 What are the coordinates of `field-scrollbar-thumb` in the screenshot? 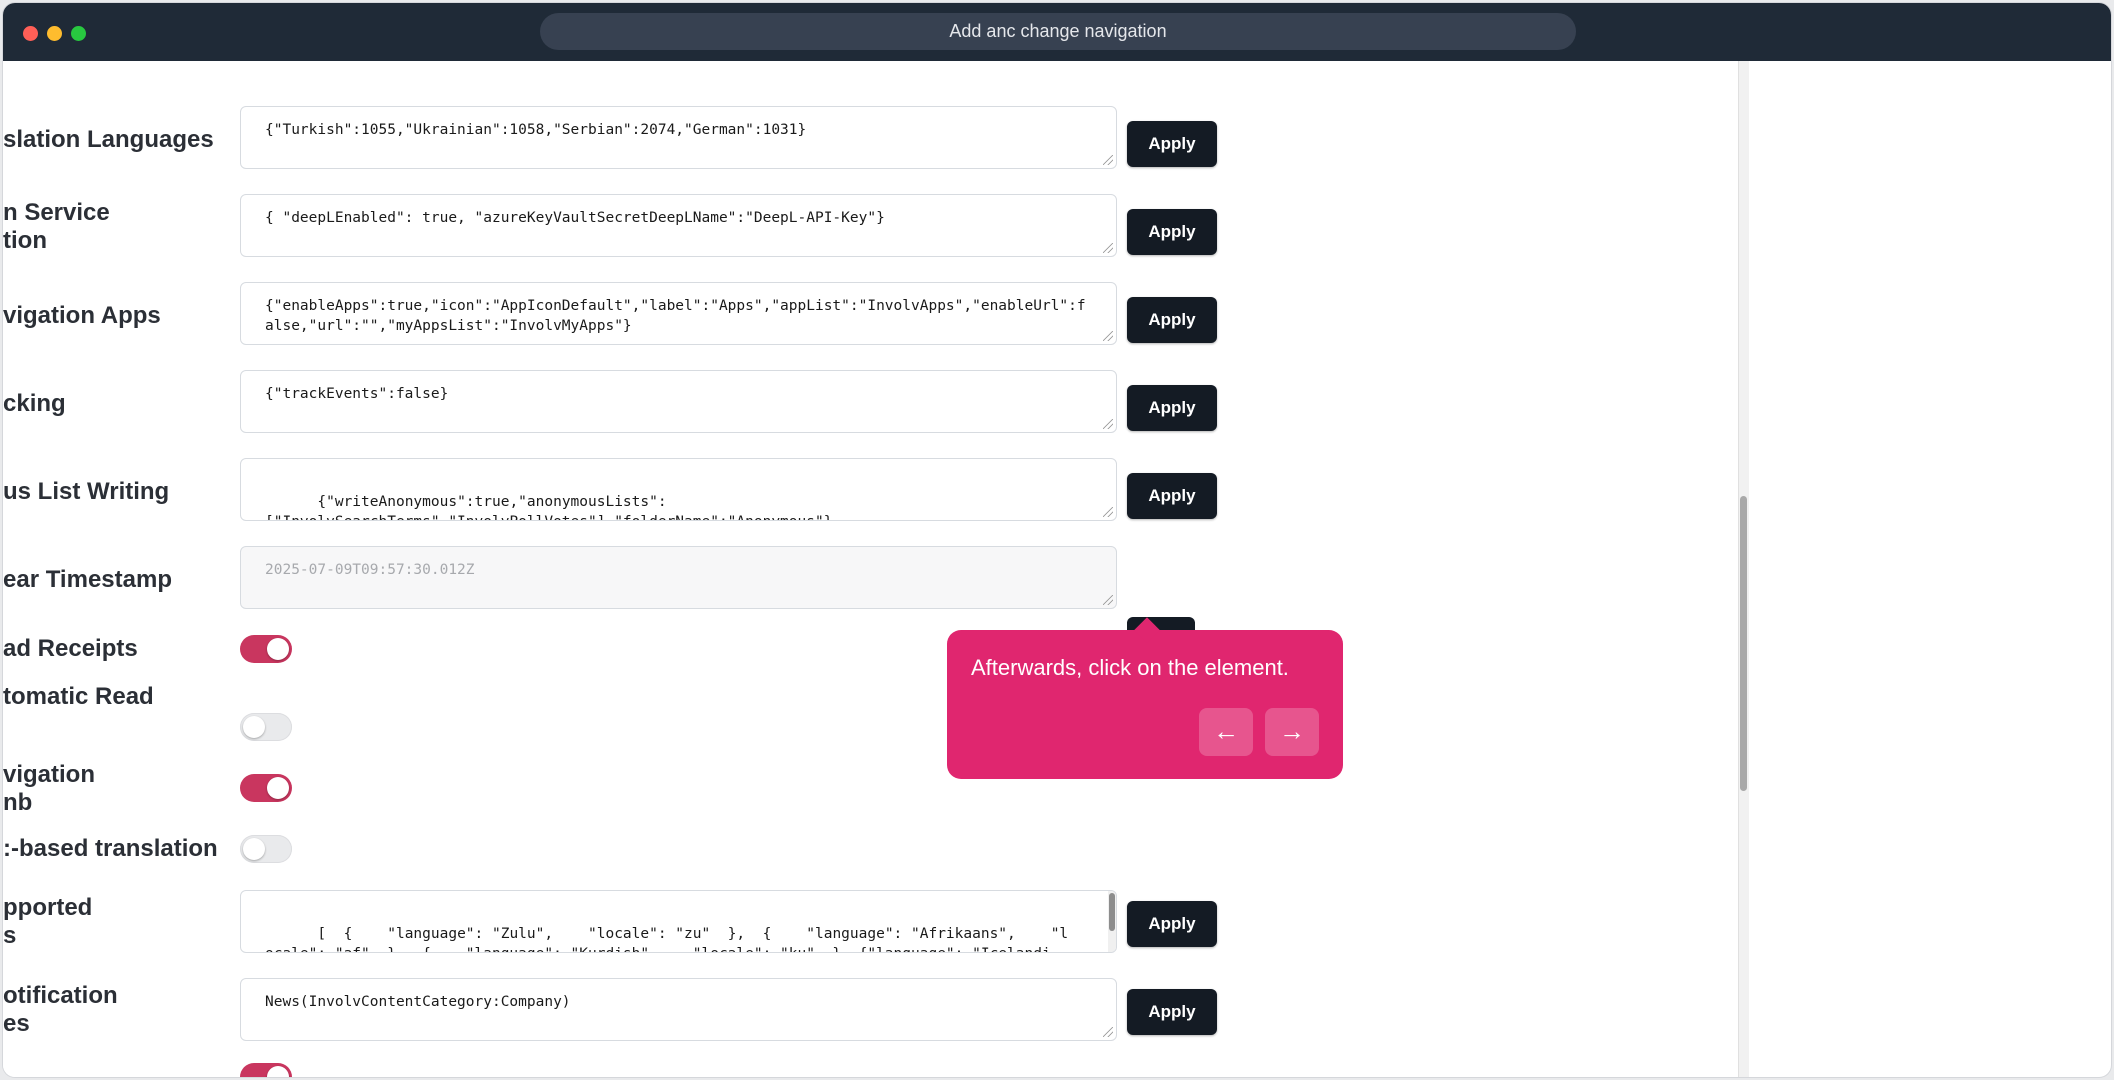 It's located at (1112, 912).